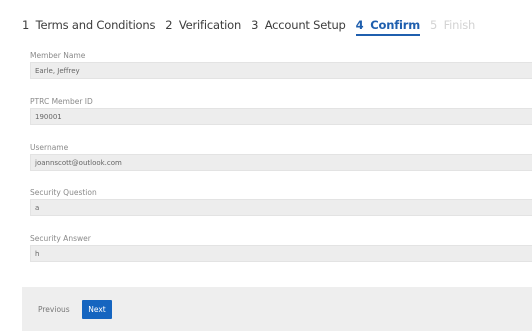 The height and width of the screenshot is (333, 532). What do you see at coordinates (434, 24) in the screenshot?
I see `step-number: 5` at bounding box center [434, 24].